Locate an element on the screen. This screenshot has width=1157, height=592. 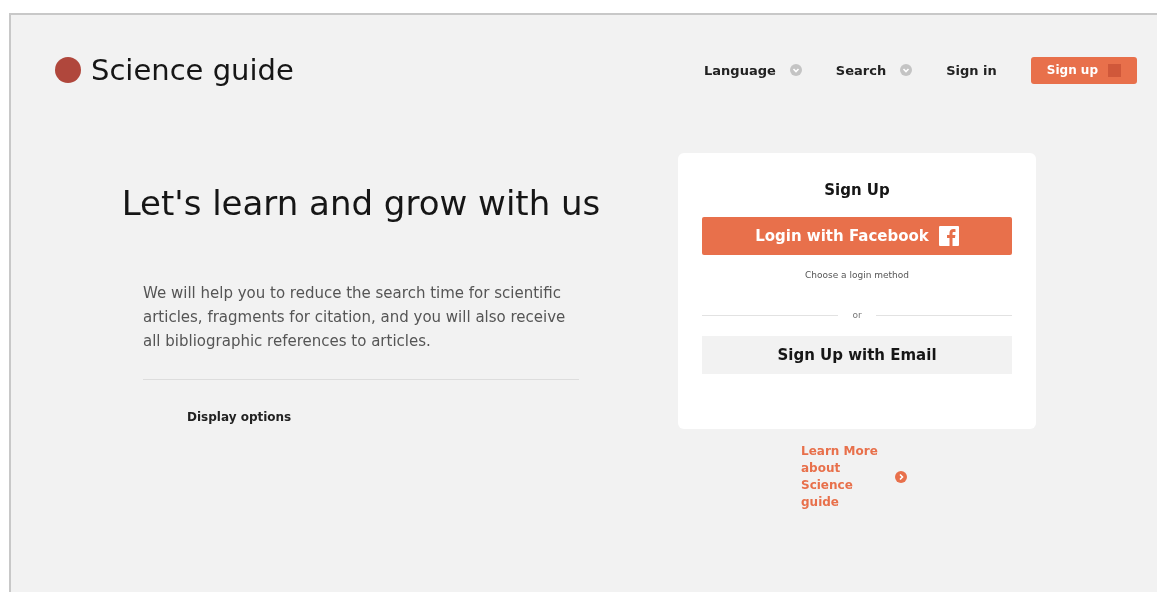
hero-text: We will help you to reduce the search time for scientific articles, fragments for citation, and you will also receive all bibliographic references to articles. is located at coordinates (355, 317).